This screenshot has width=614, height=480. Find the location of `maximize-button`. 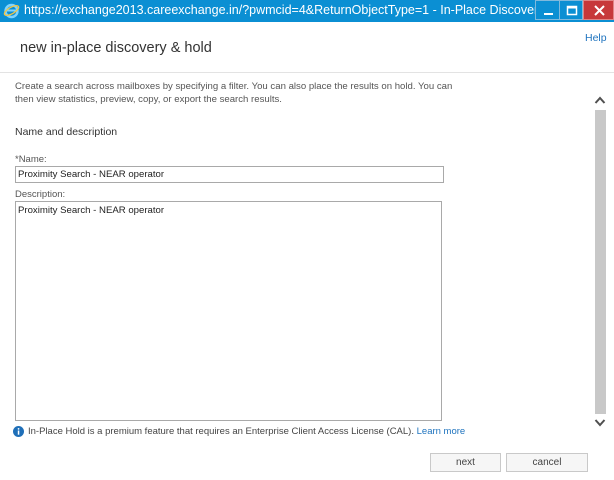

maximize-button is located at coordinates (571, 10).